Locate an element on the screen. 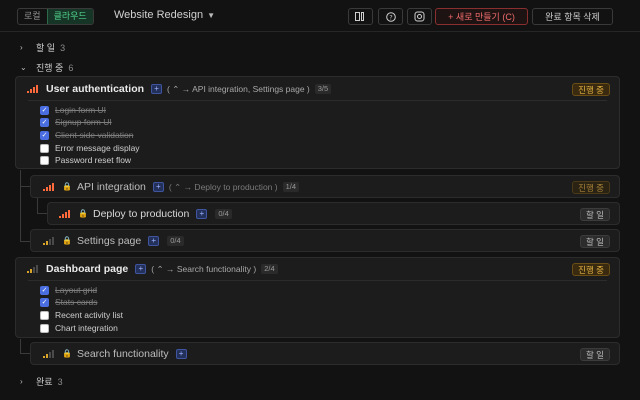  section-count: 6 is located at coordinates (71, 67).